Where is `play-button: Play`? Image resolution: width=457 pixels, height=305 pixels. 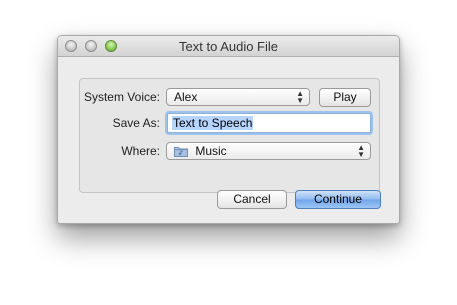
play-button: Play is located at coordinates (345, 97).